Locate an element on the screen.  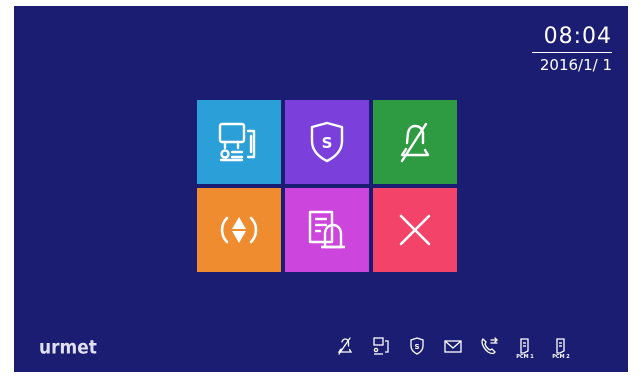
divert-icon is located at coordinates (239, 230).